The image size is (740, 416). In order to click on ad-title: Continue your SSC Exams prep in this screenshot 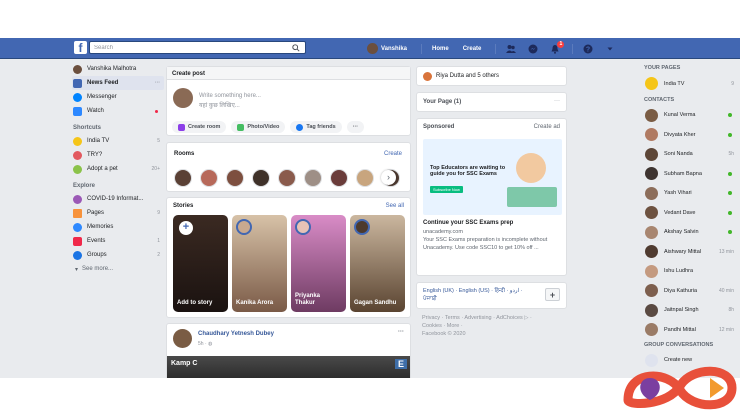, I will do `click(468, 223)`.